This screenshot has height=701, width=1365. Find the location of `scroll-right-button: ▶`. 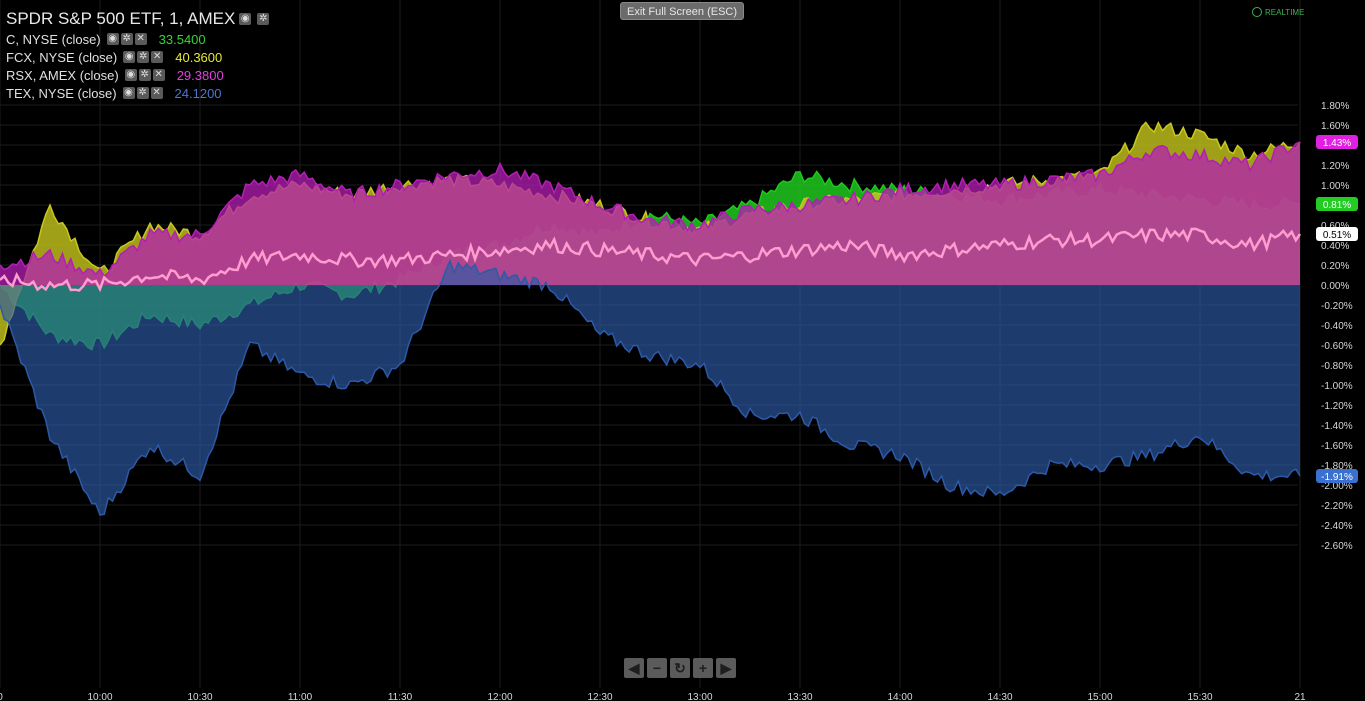

scroll-right-button: ▶ is located at coordinates (726, 668).